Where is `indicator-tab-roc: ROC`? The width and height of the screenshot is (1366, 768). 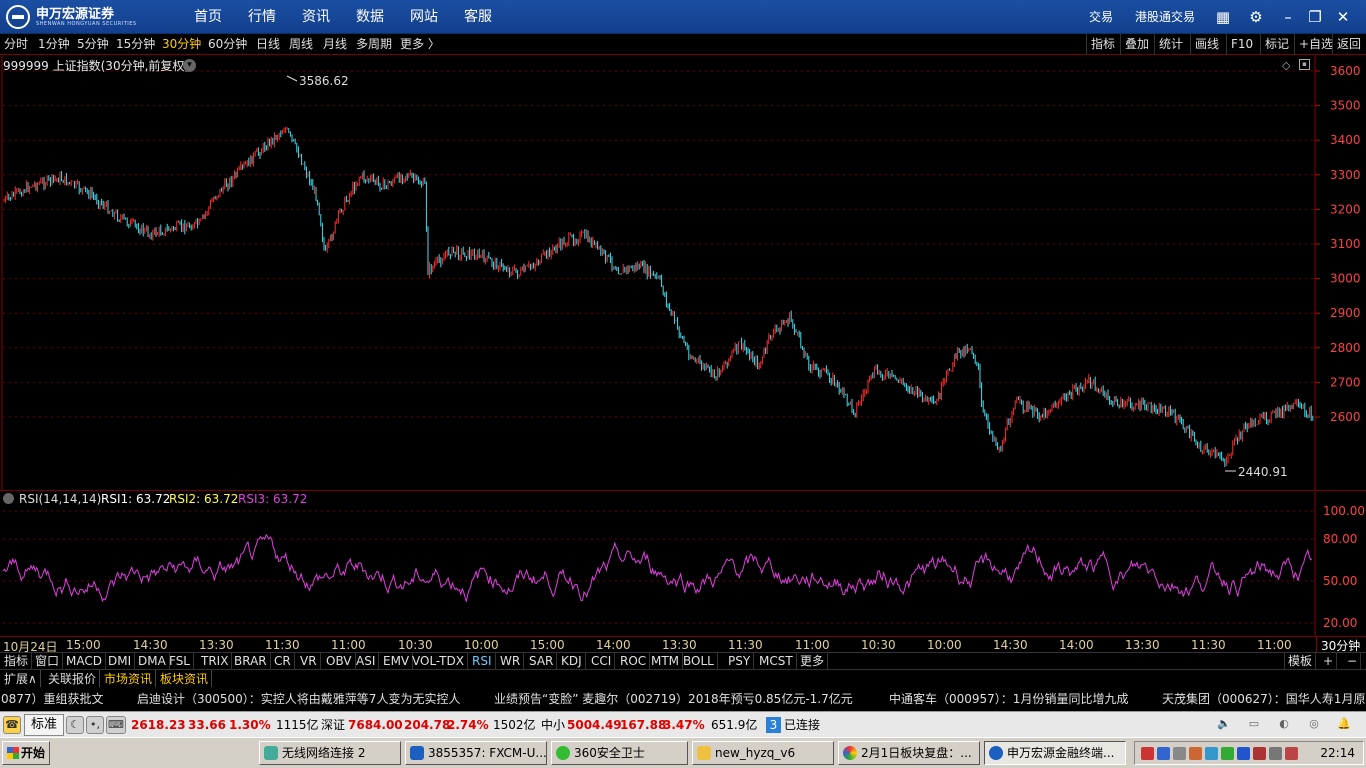
indicator-tab-roc: ROC is located at coordinates (634, 661).